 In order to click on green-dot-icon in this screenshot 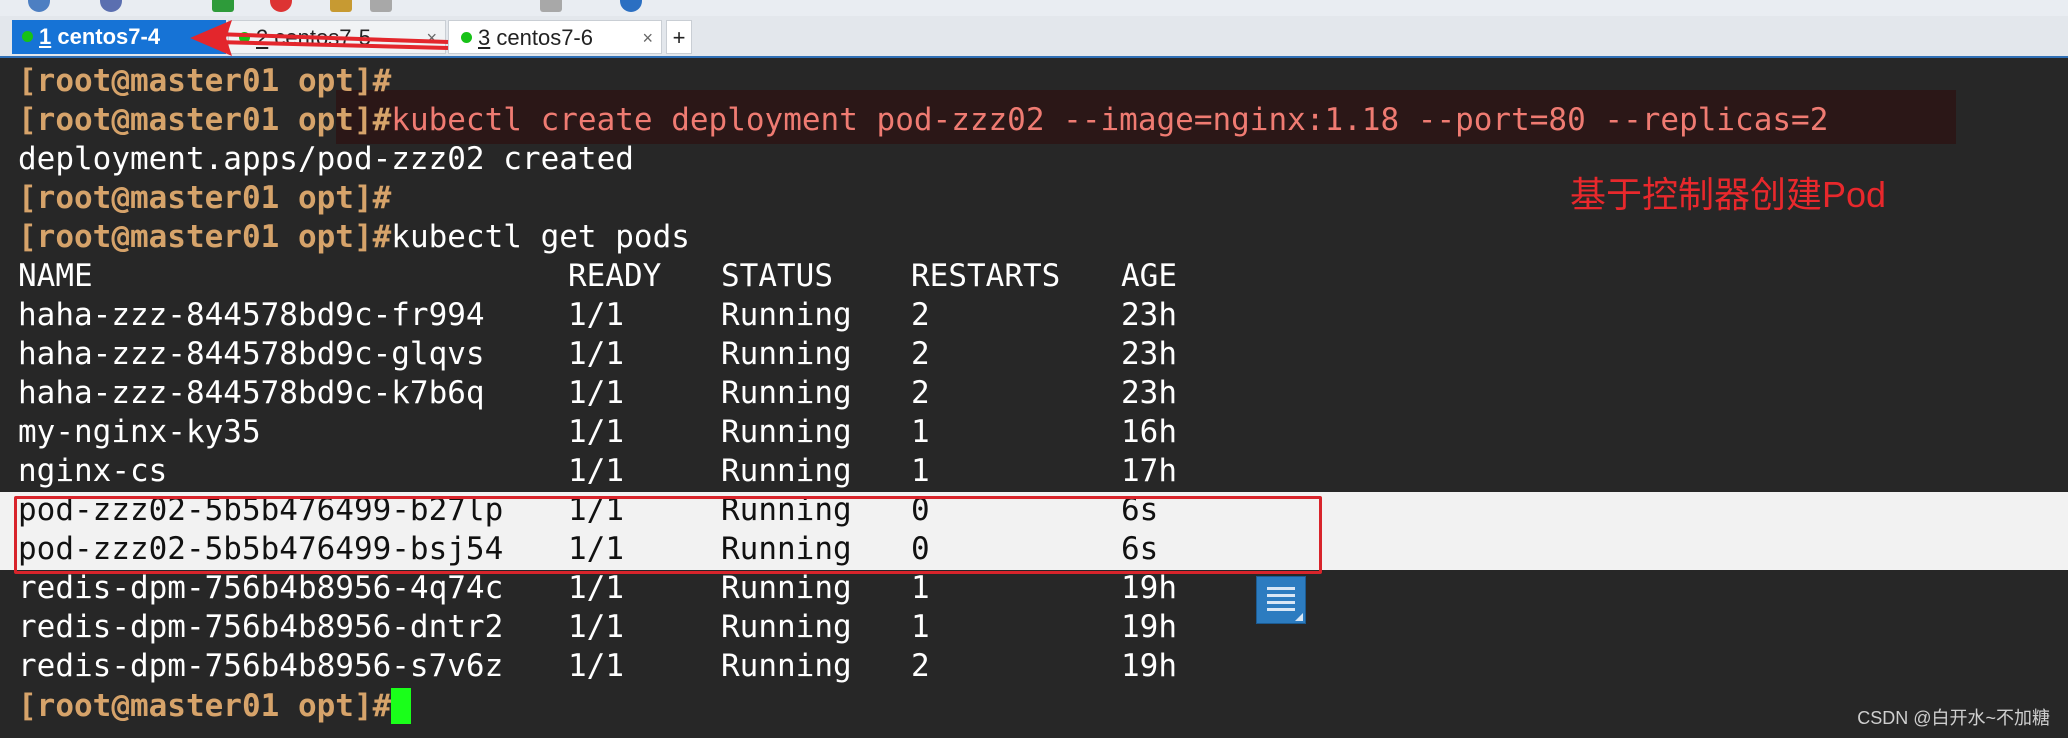, I will do `click(466, 37)`.